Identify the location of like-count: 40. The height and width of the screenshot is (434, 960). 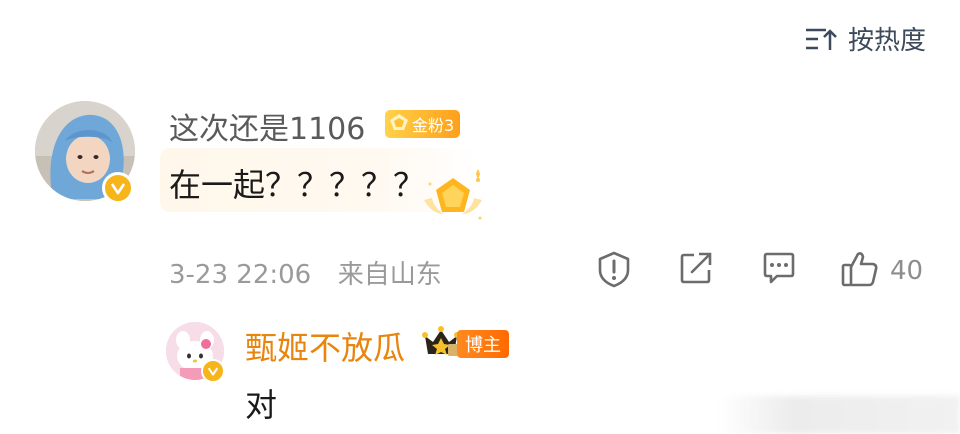
(907, 271).